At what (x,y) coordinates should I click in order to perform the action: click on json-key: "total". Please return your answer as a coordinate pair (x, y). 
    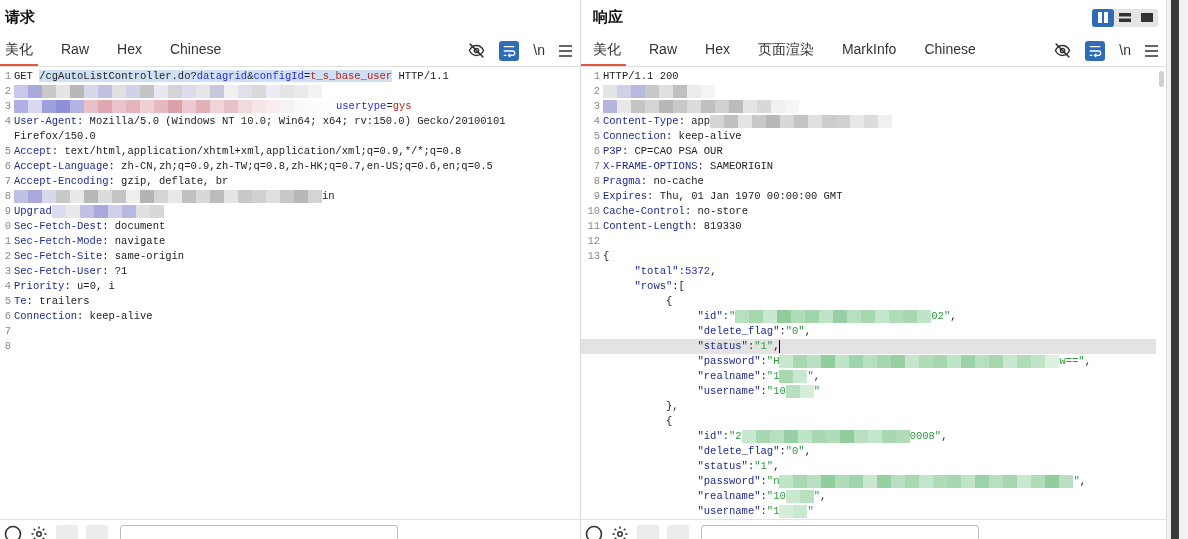
    Looking at the image, I should click on (641, 271).